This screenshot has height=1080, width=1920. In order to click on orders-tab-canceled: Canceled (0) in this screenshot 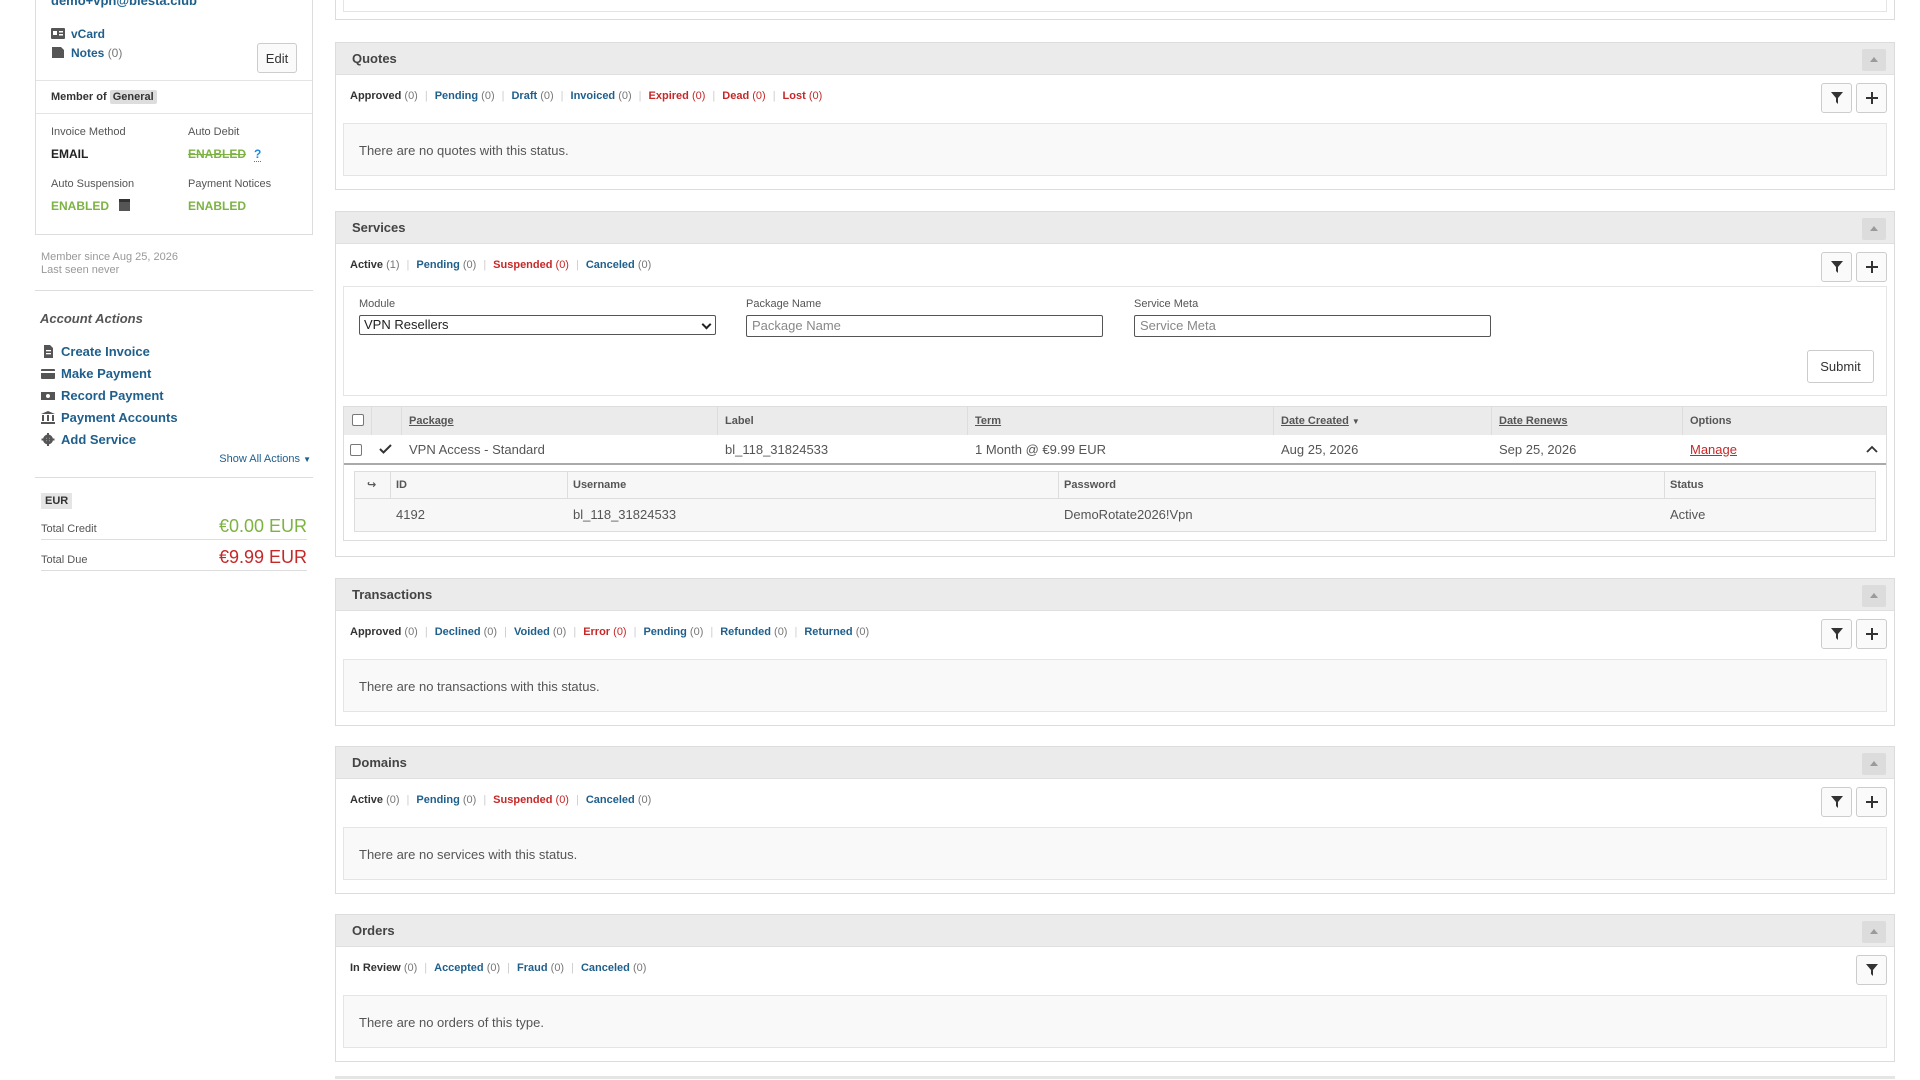, I will do `click(613, 968)`.